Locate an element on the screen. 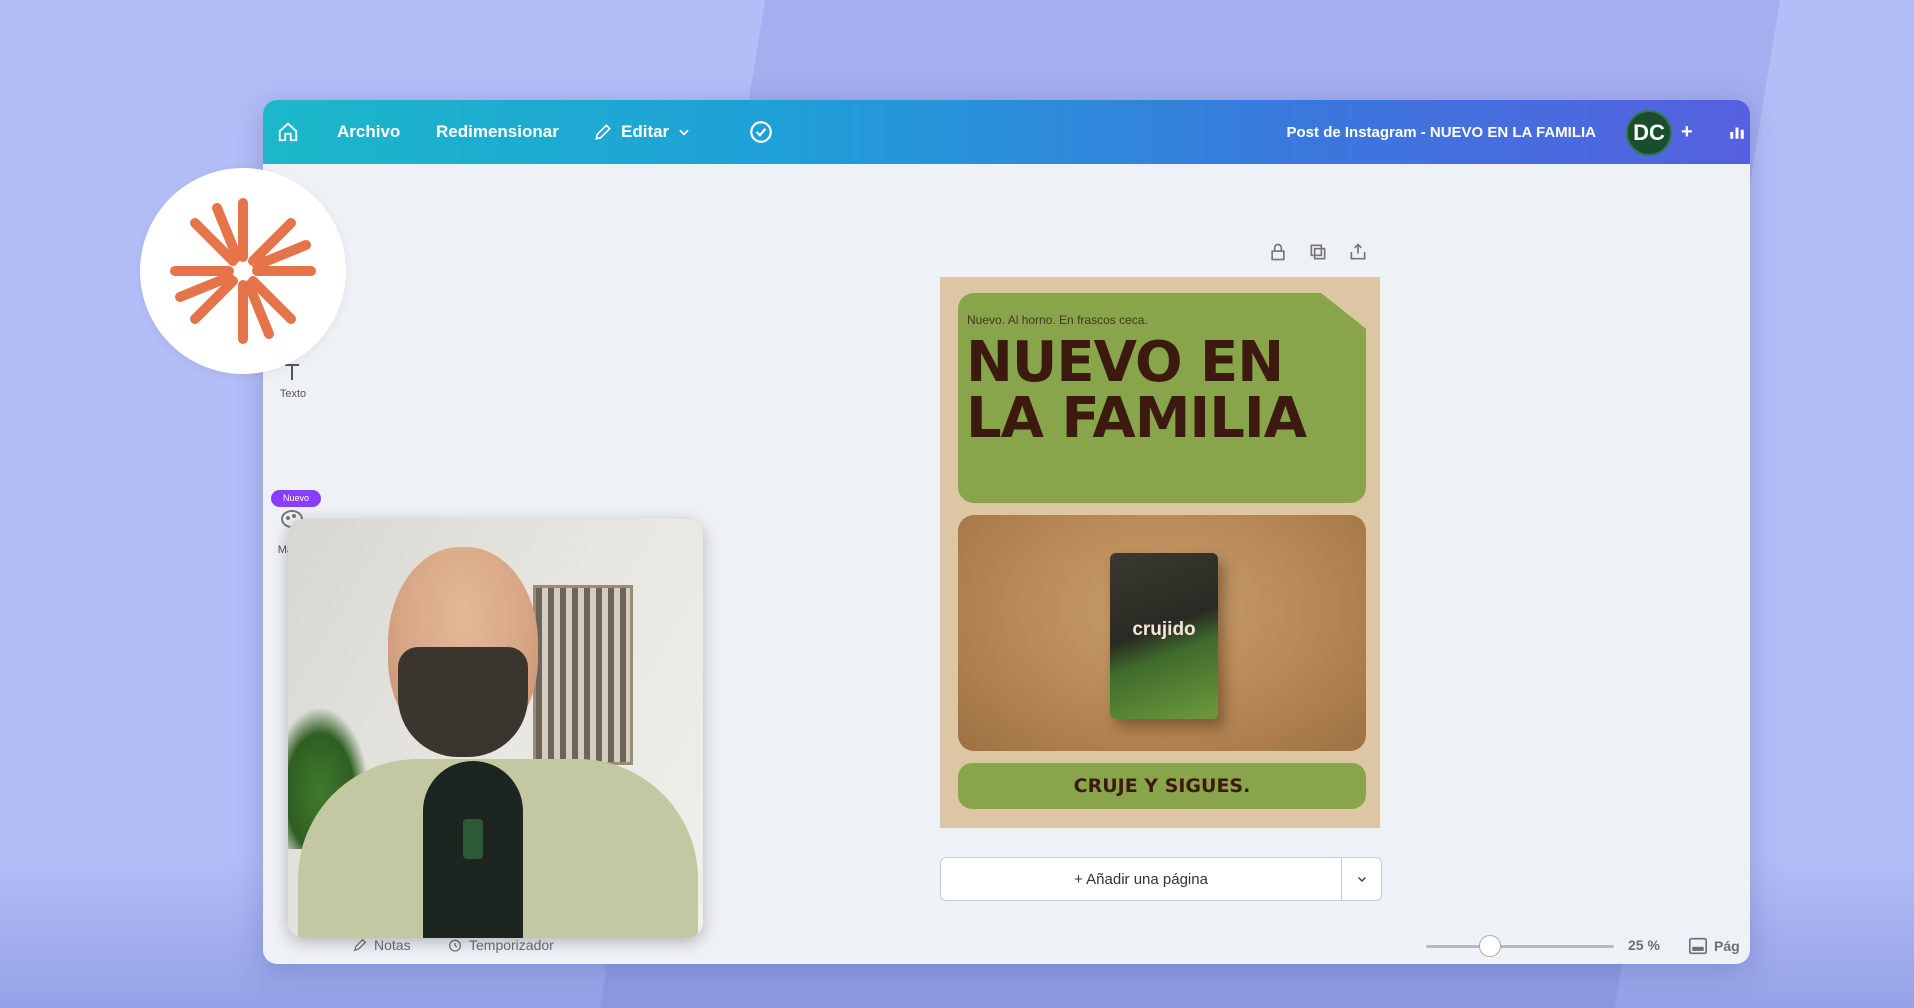 This screenshot has height=1008, width=1914. zoom-level: 25 % is located at coordinates (1644, 945).